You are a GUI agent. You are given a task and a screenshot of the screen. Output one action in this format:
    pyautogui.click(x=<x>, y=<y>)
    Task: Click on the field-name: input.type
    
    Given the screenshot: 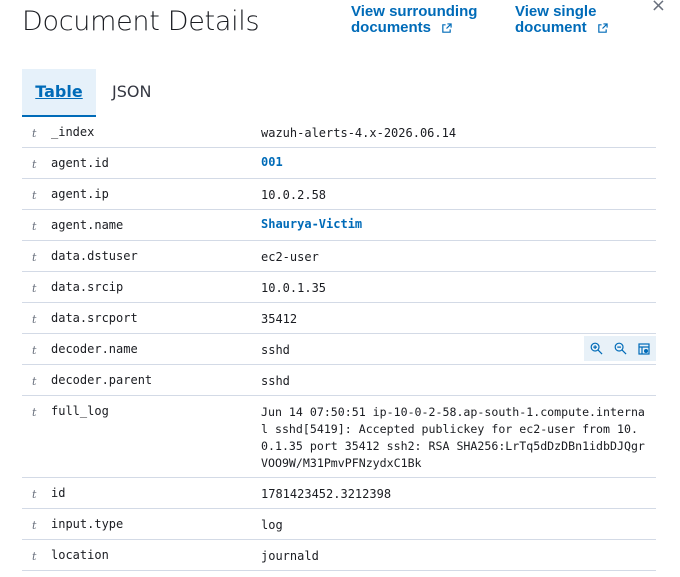 What is the action you would take?
    pyautogui.click(x=87, y=524)
    